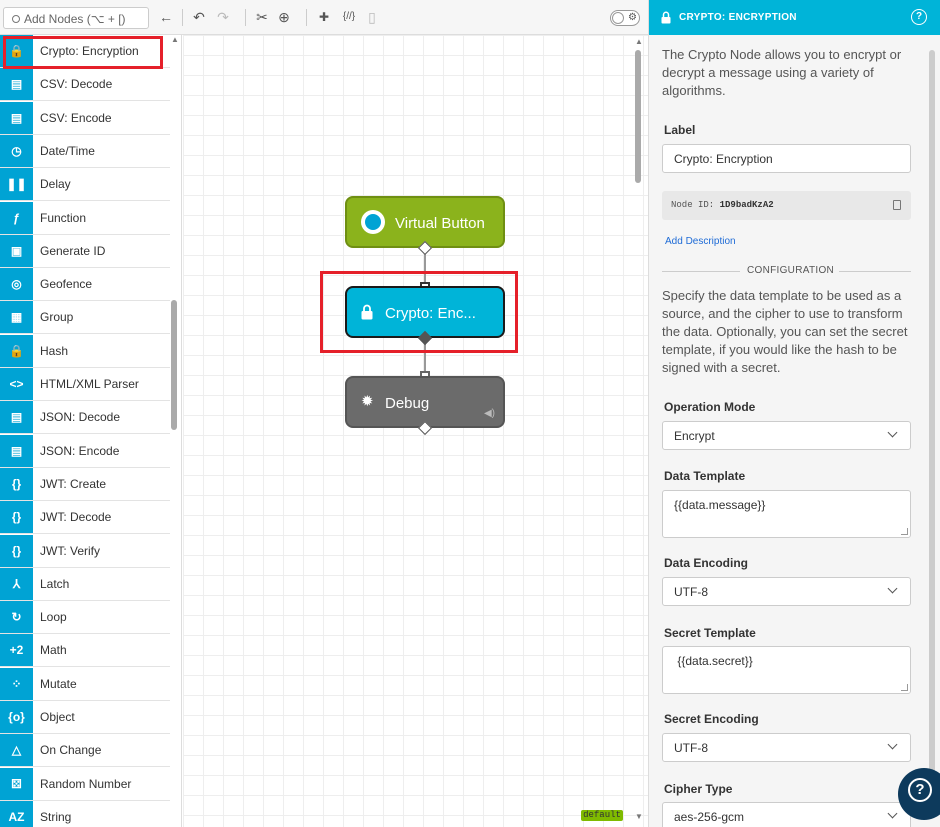  I want to click on live-stream-toggle: ⚙, so click(625, 18).